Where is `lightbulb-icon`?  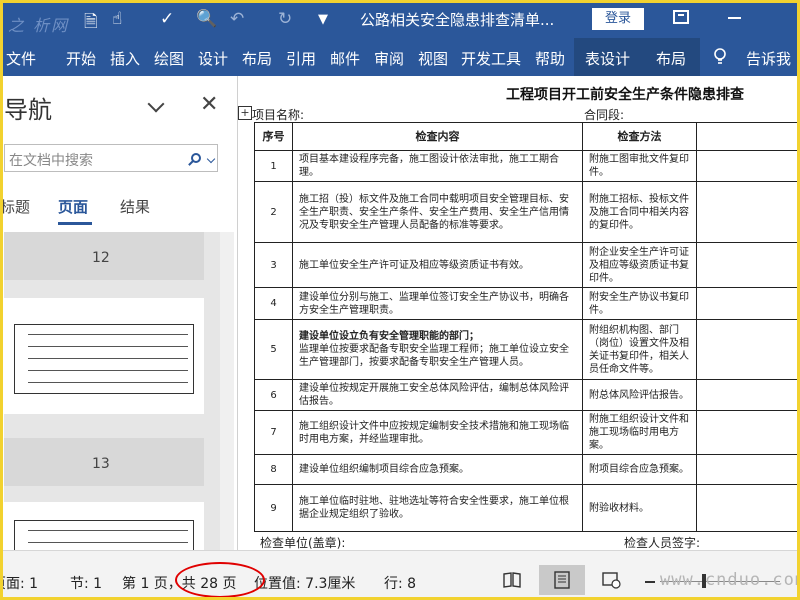 lightbulb-icon is located at coordinates (720, 57).